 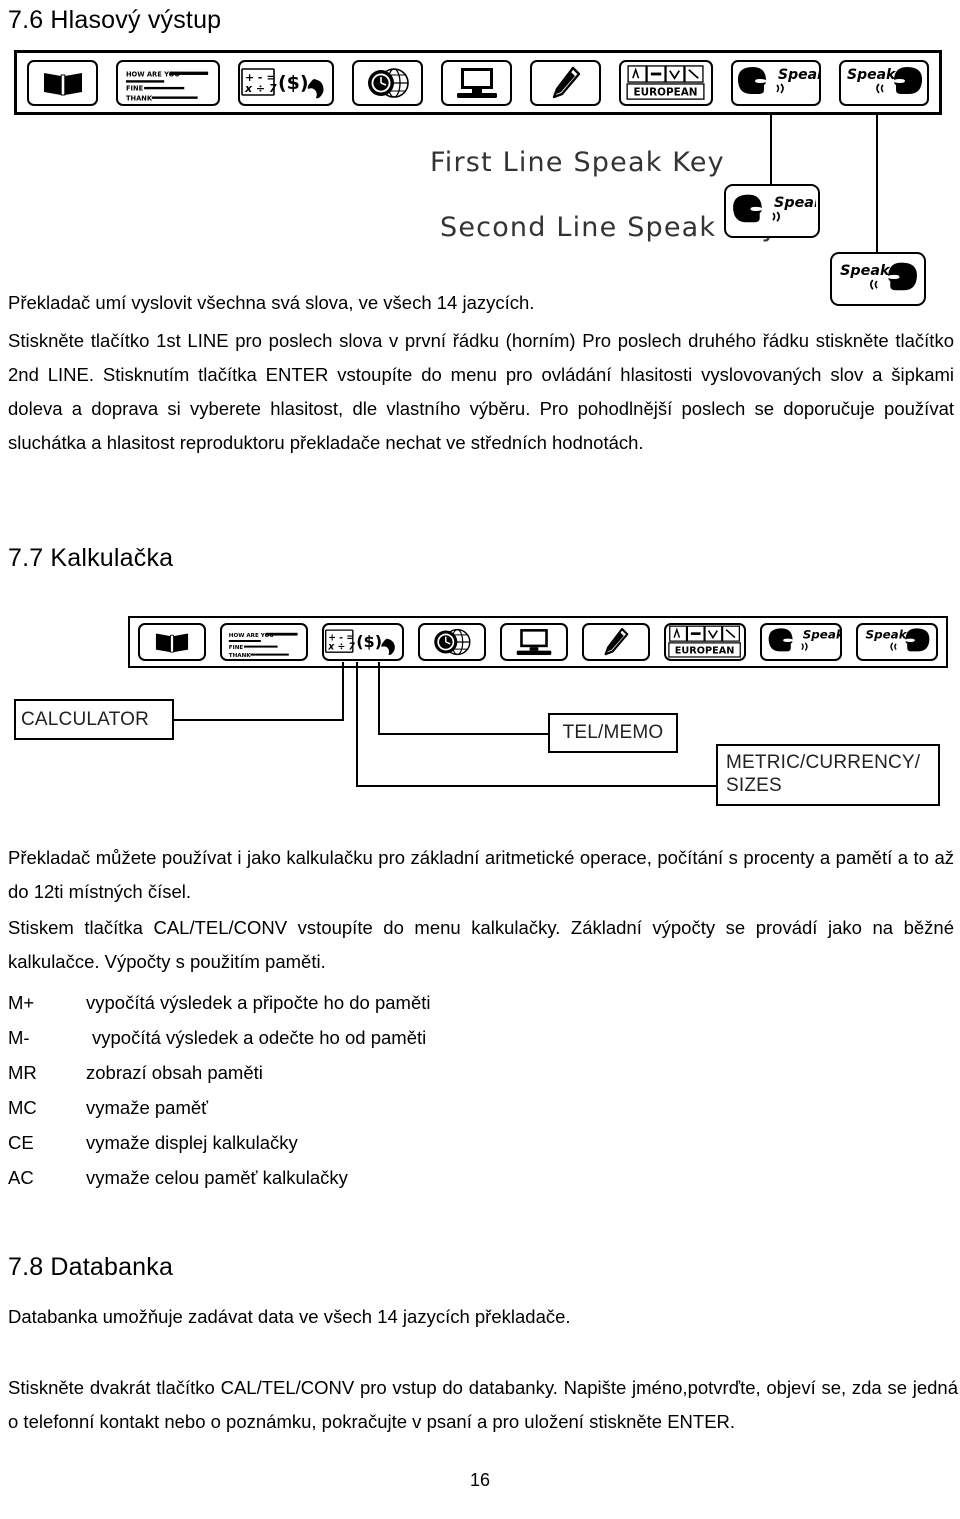 I want to click on label-first-line-speak-key: First Line Speak Key, so click(x=577, y=162).